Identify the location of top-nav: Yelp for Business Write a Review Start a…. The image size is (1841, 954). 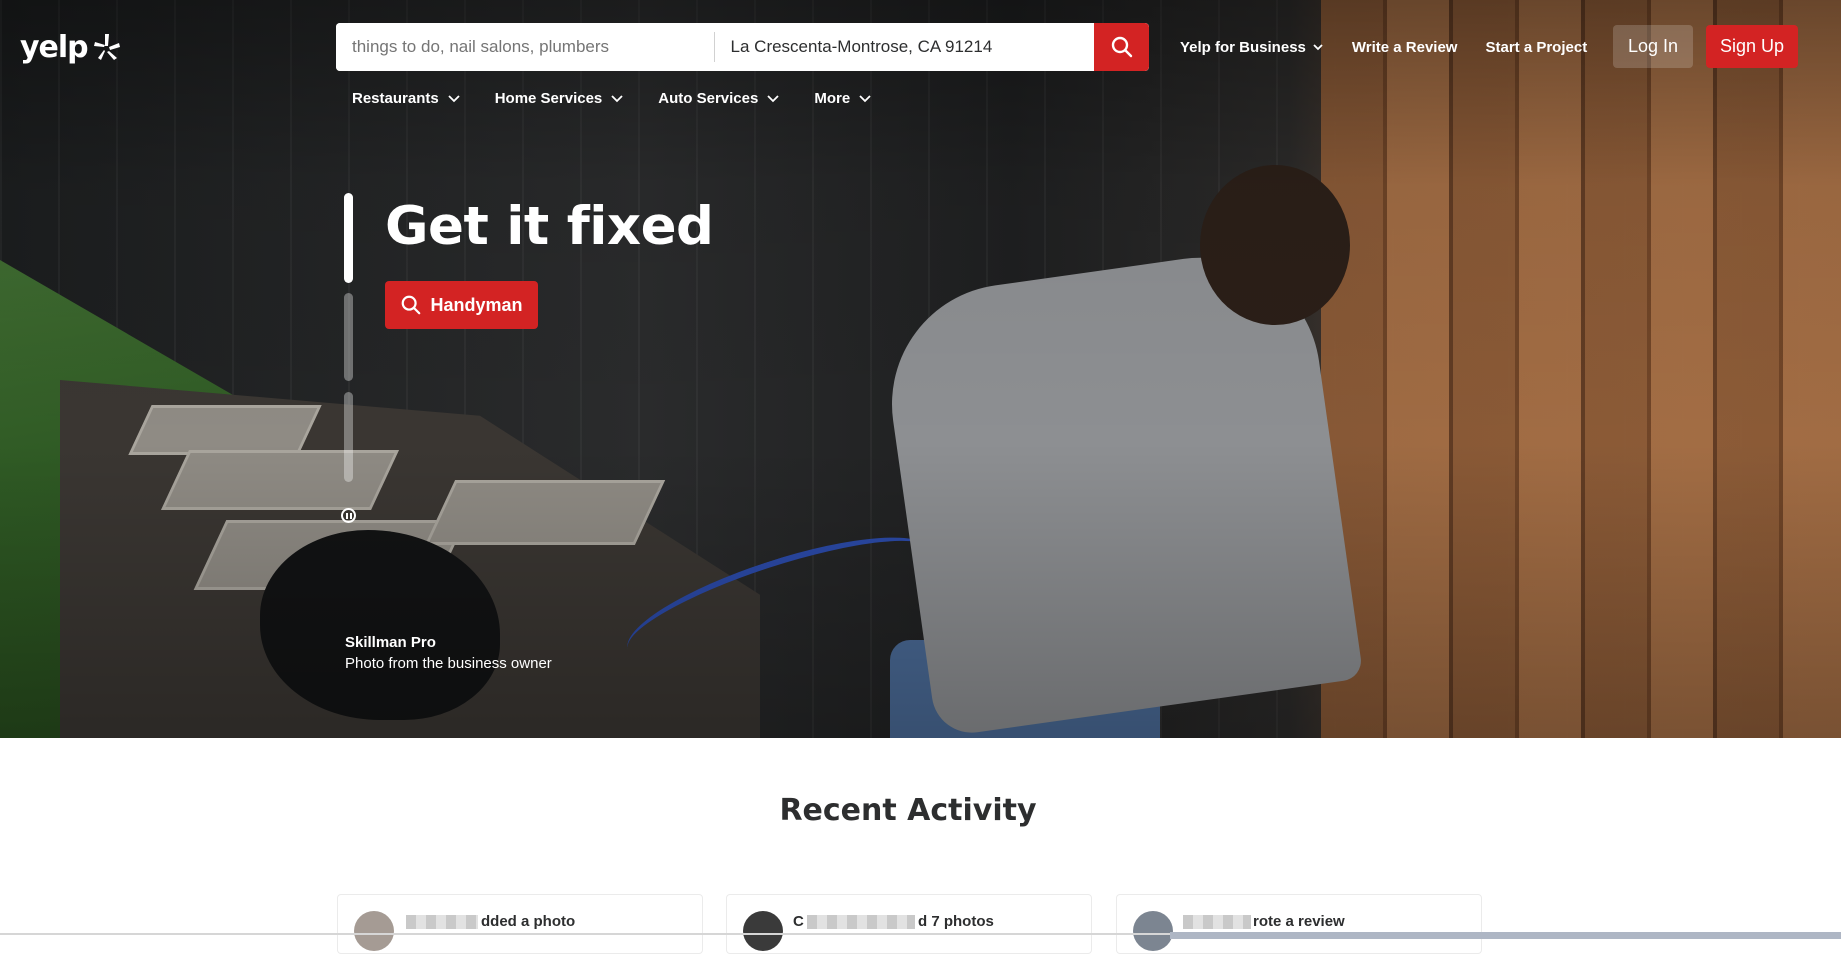
(1397, 47).